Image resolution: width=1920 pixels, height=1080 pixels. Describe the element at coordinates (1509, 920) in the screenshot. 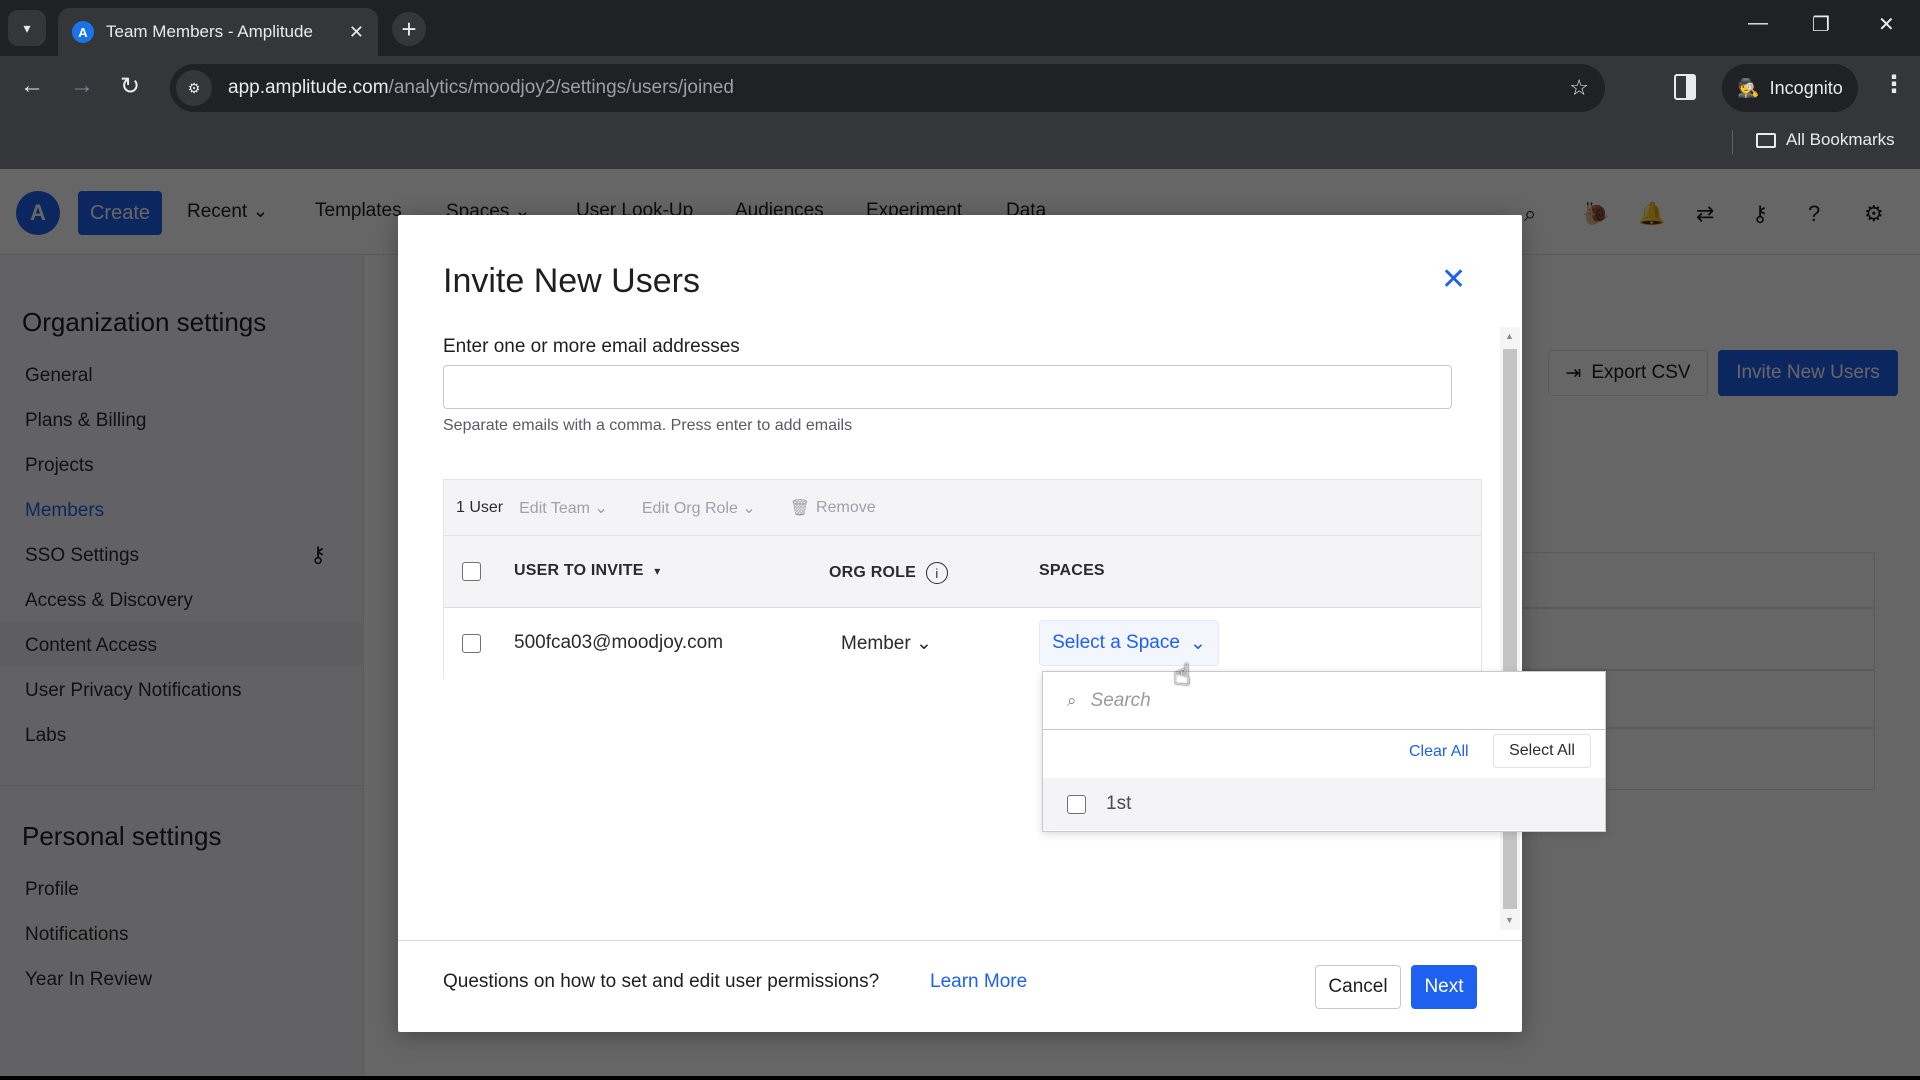

I see `scroll-down-icon: ▼` at that location.